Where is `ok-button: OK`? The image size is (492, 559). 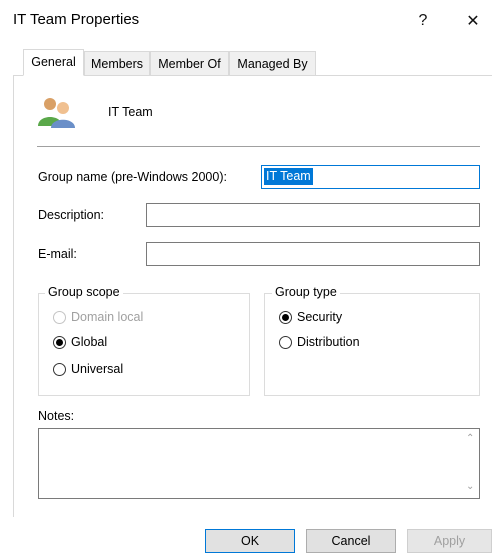
ok-button: OK is located at coordinates (250, 541).